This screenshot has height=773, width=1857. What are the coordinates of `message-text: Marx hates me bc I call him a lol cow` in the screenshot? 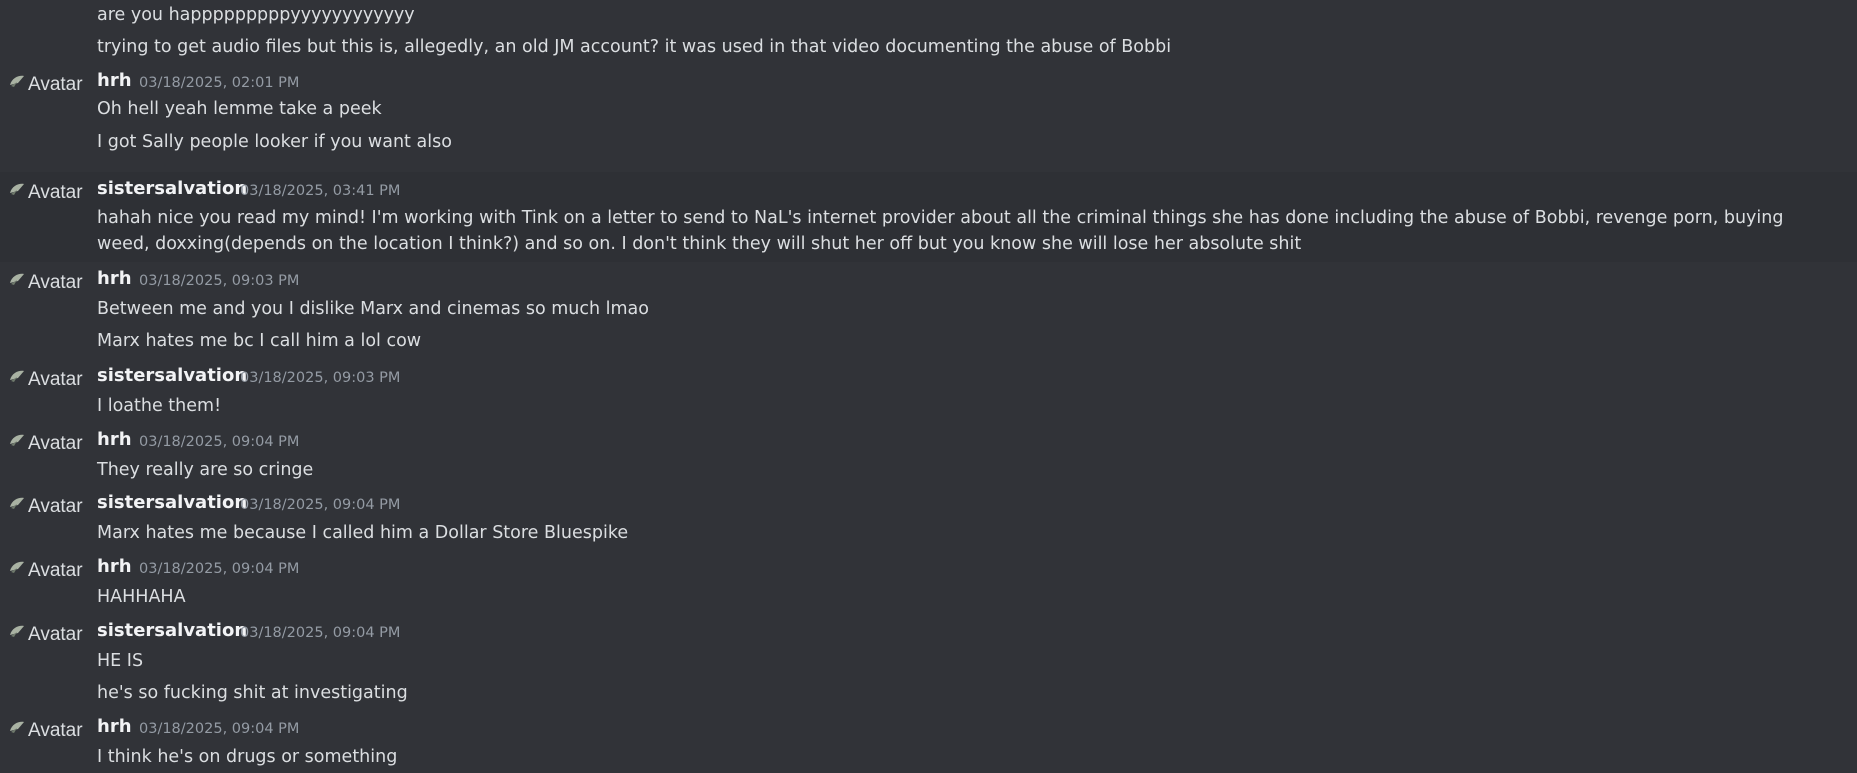 It's located at (259, 341).